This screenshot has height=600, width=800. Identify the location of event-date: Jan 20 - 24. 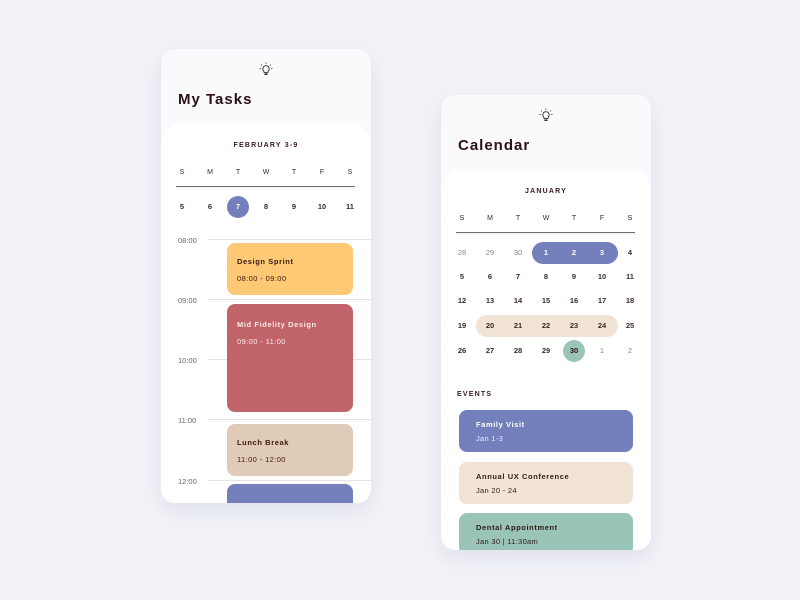
(496, 490).